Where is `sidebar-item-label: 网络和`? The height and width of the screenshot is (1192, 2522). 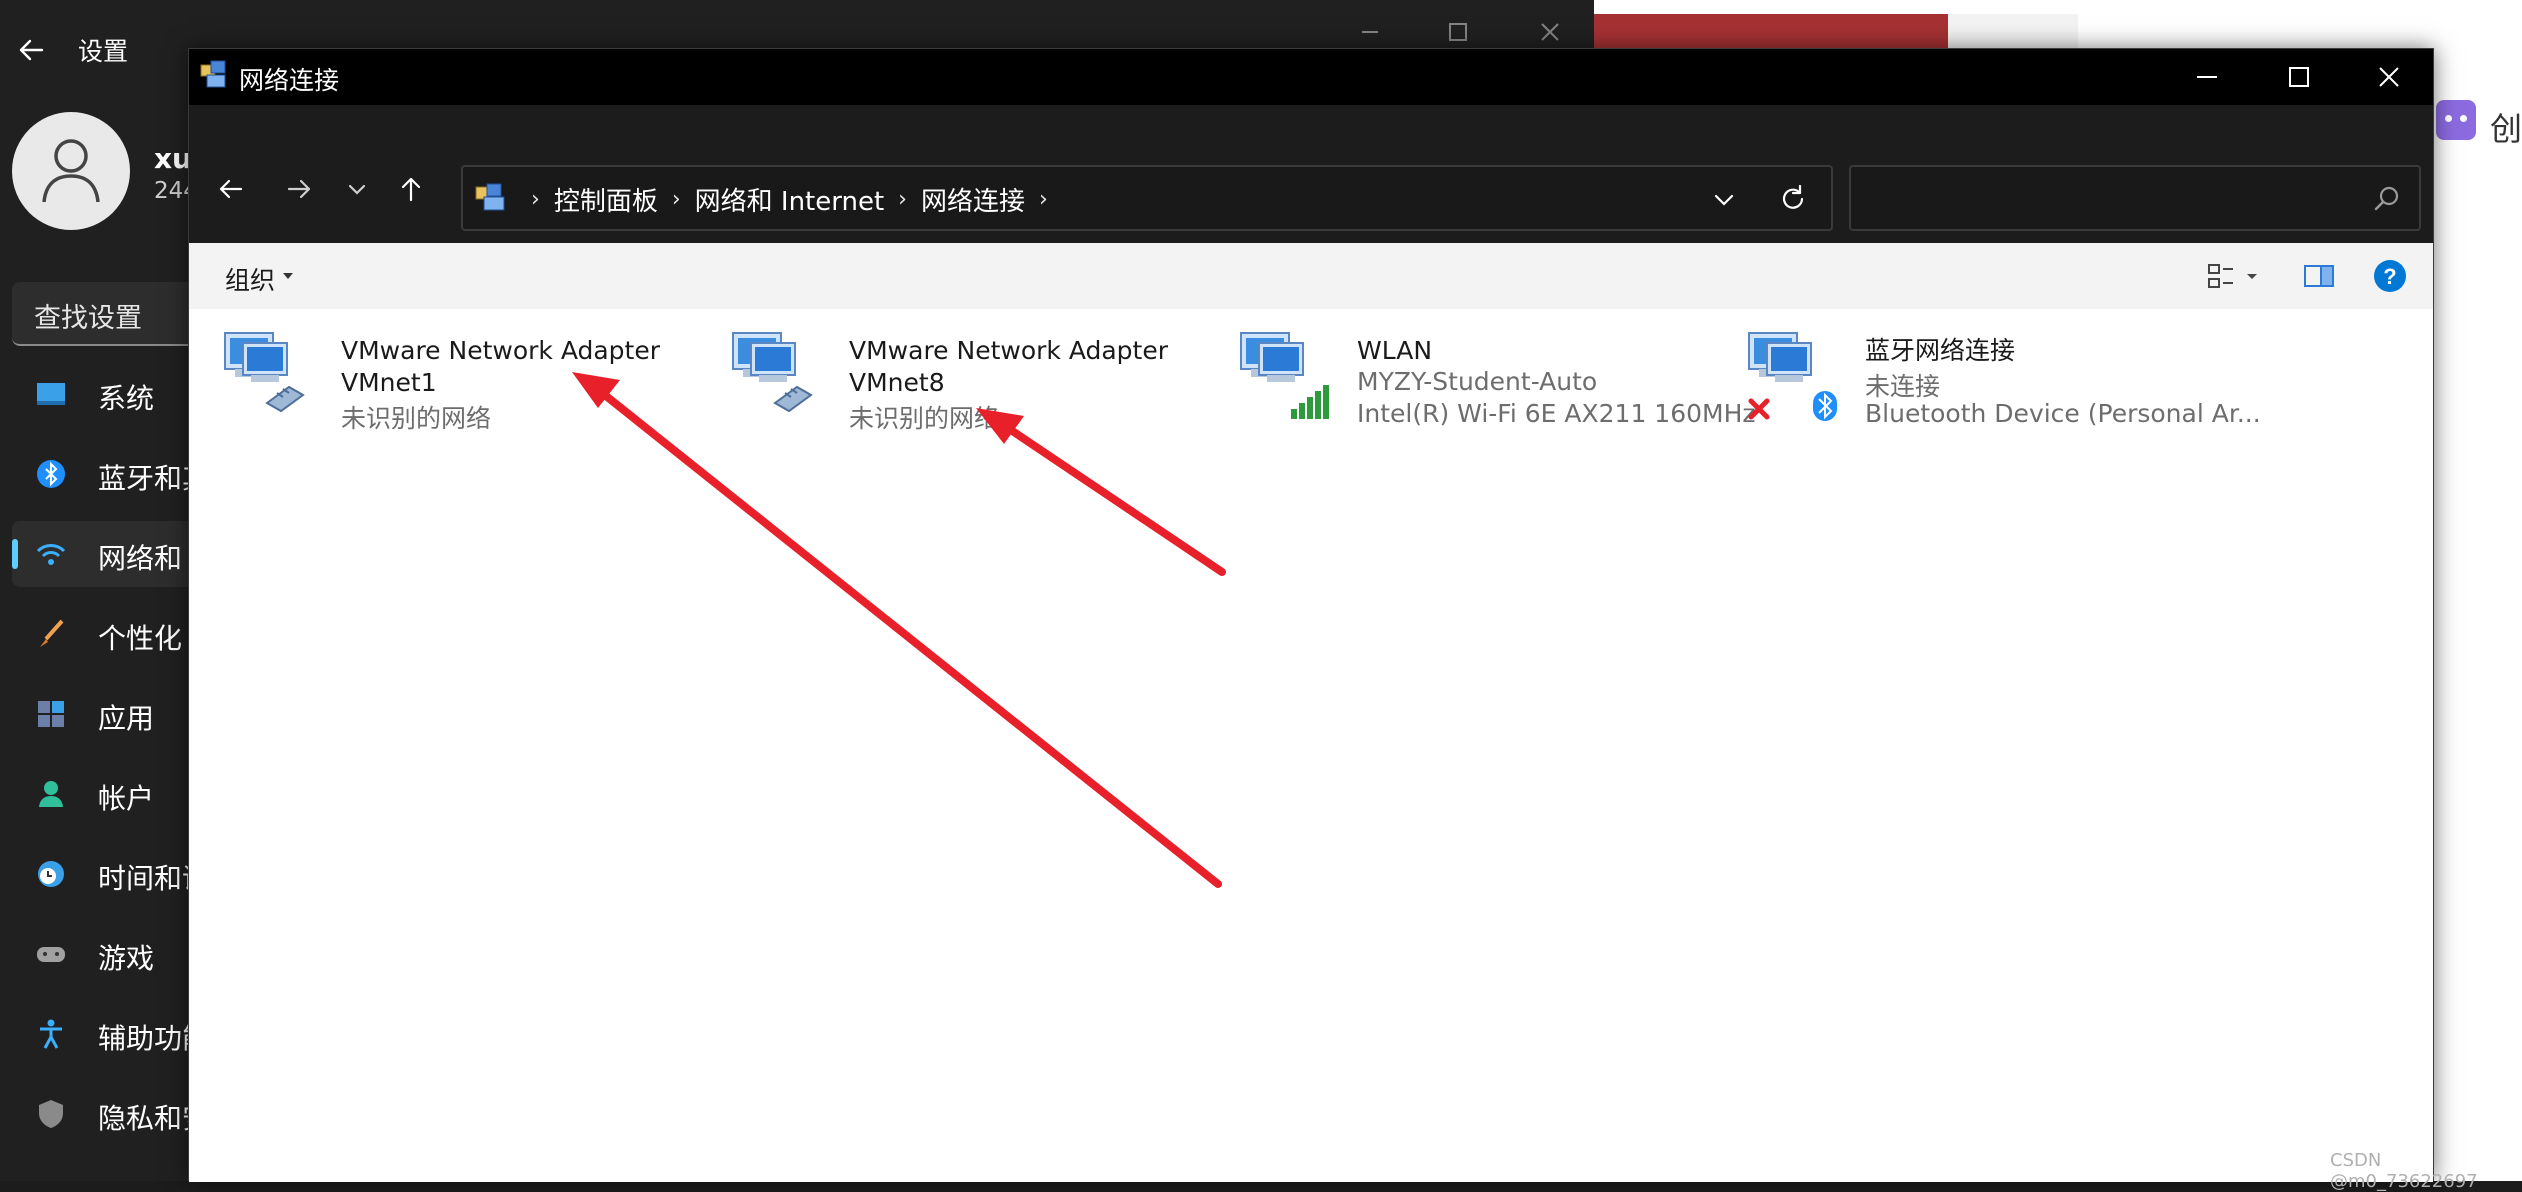
sidebar-item-label: 网络和 is located at coordinates (140, 558).